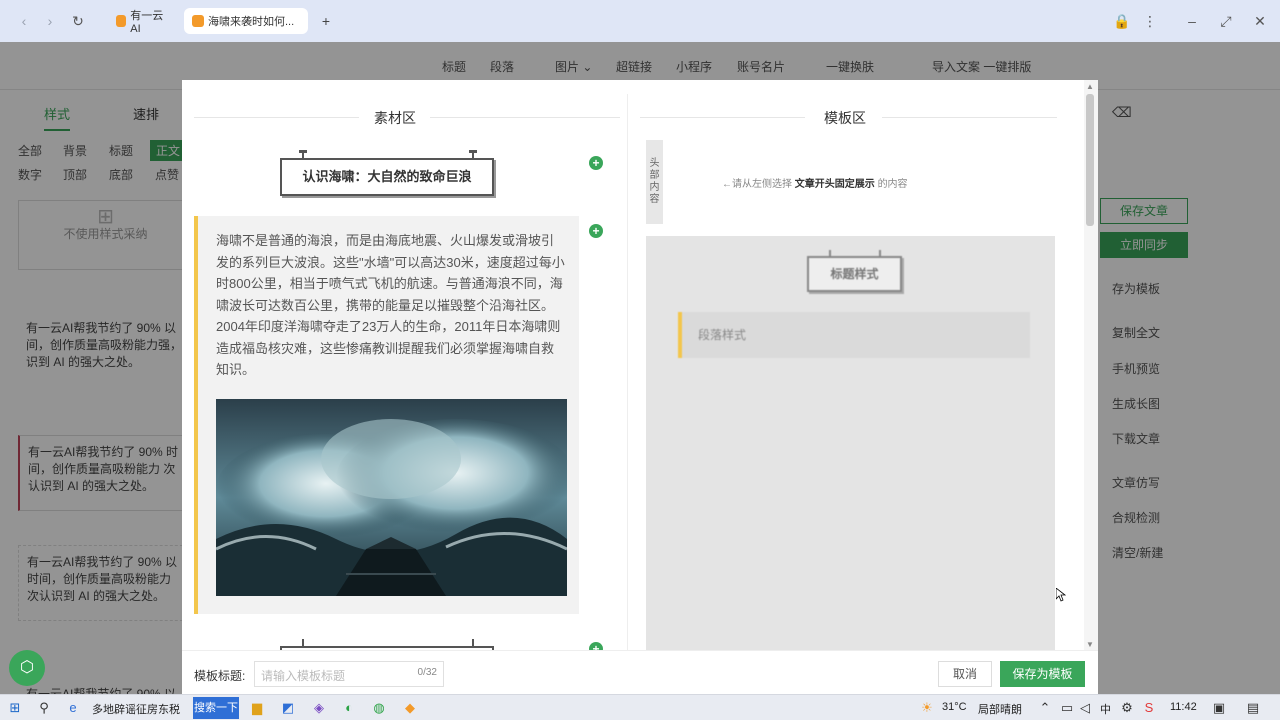  Describe the element at coordinates (965, 674) in the screenshot. I see `cancel-button: 取消` at that location.